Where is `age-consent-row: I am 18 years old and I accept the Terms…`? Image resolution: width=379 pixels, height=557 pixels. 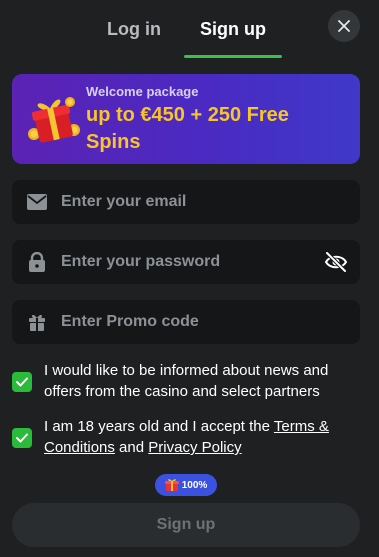 age-consent-row: I am 18 years old and I accept the Terms… is located at coordinates (186, 438).